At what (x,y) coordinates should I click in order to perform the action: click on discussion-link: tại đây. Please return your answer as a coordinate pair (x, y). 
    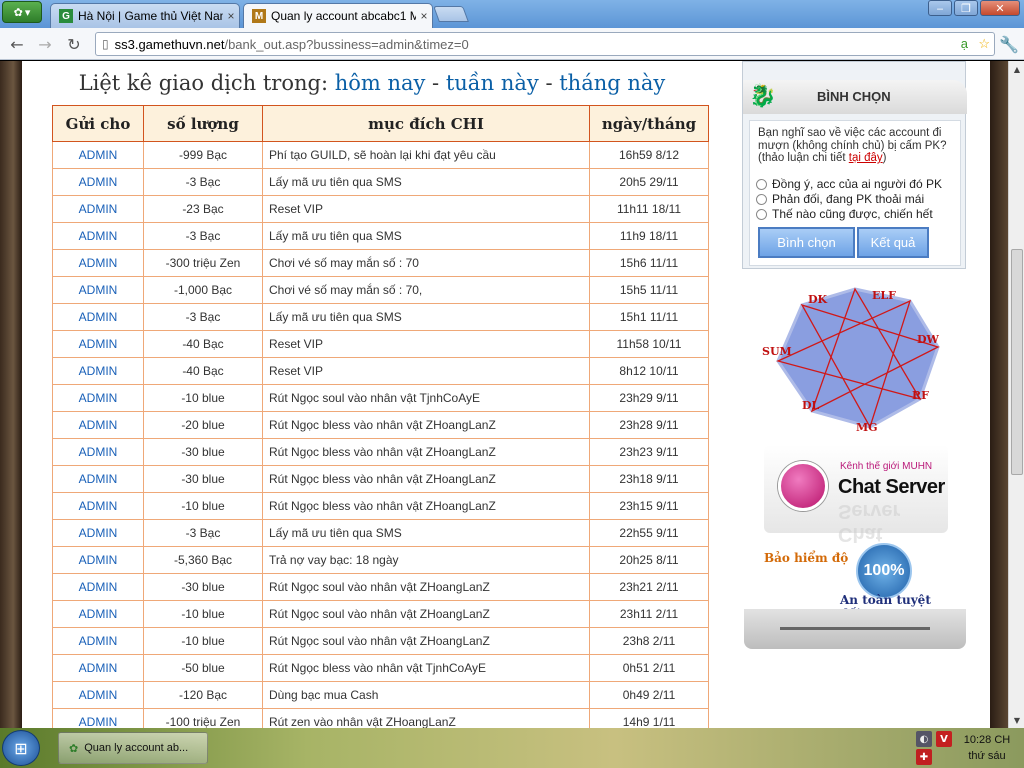
    Looking at the image, I should click on (866, 158).